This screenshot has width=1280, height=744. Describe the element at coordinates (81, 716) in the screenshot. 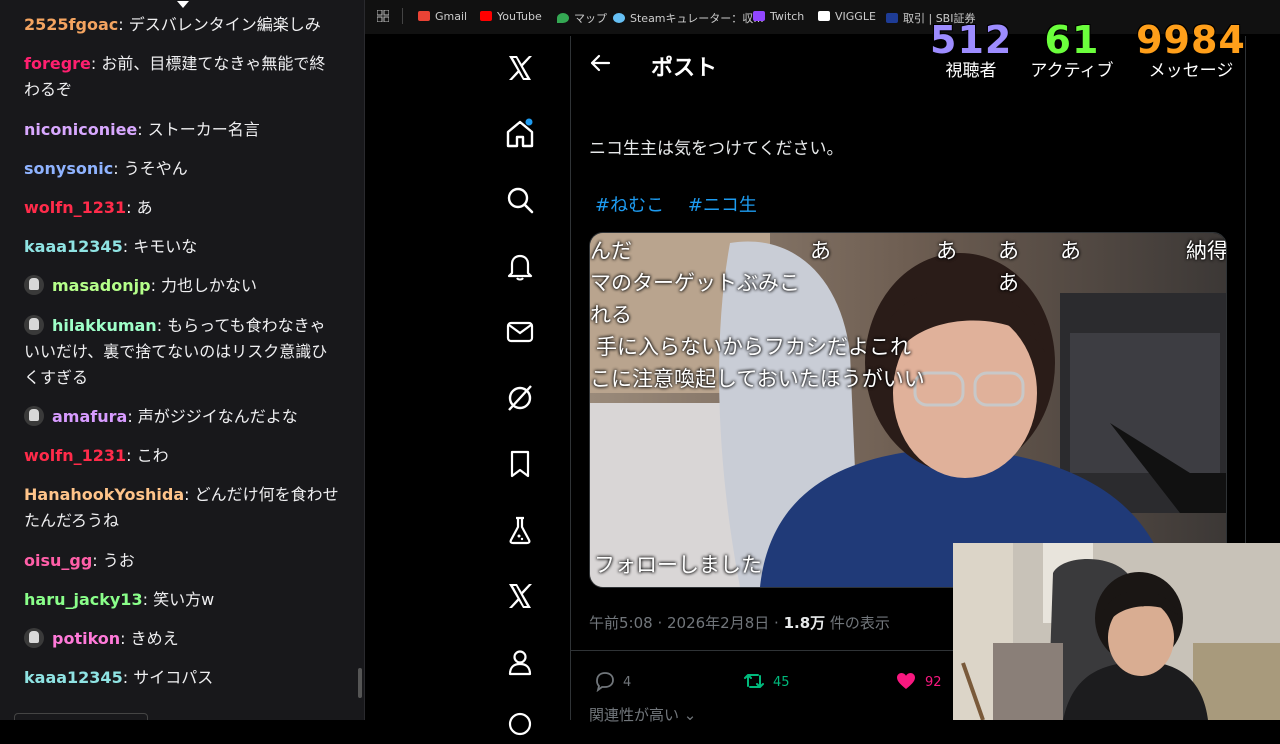

I see `chat-input-edge` at that location.